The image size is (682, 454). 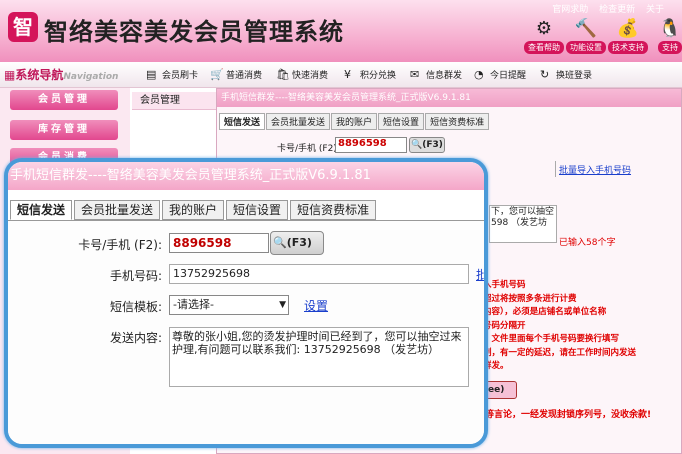 I want to click on tab-sms-settings: 短信设置, so click(x=257, y=210).